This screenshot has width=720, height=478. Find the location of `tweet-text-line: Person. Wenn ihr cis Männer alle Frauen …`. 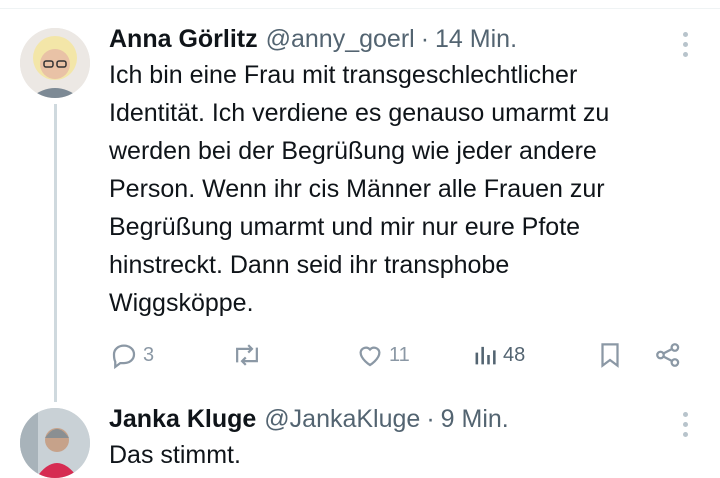

tweet-text-line: Person. Wenn ihr cis Männer alle Frauen … is located at coordinates (357, 189).